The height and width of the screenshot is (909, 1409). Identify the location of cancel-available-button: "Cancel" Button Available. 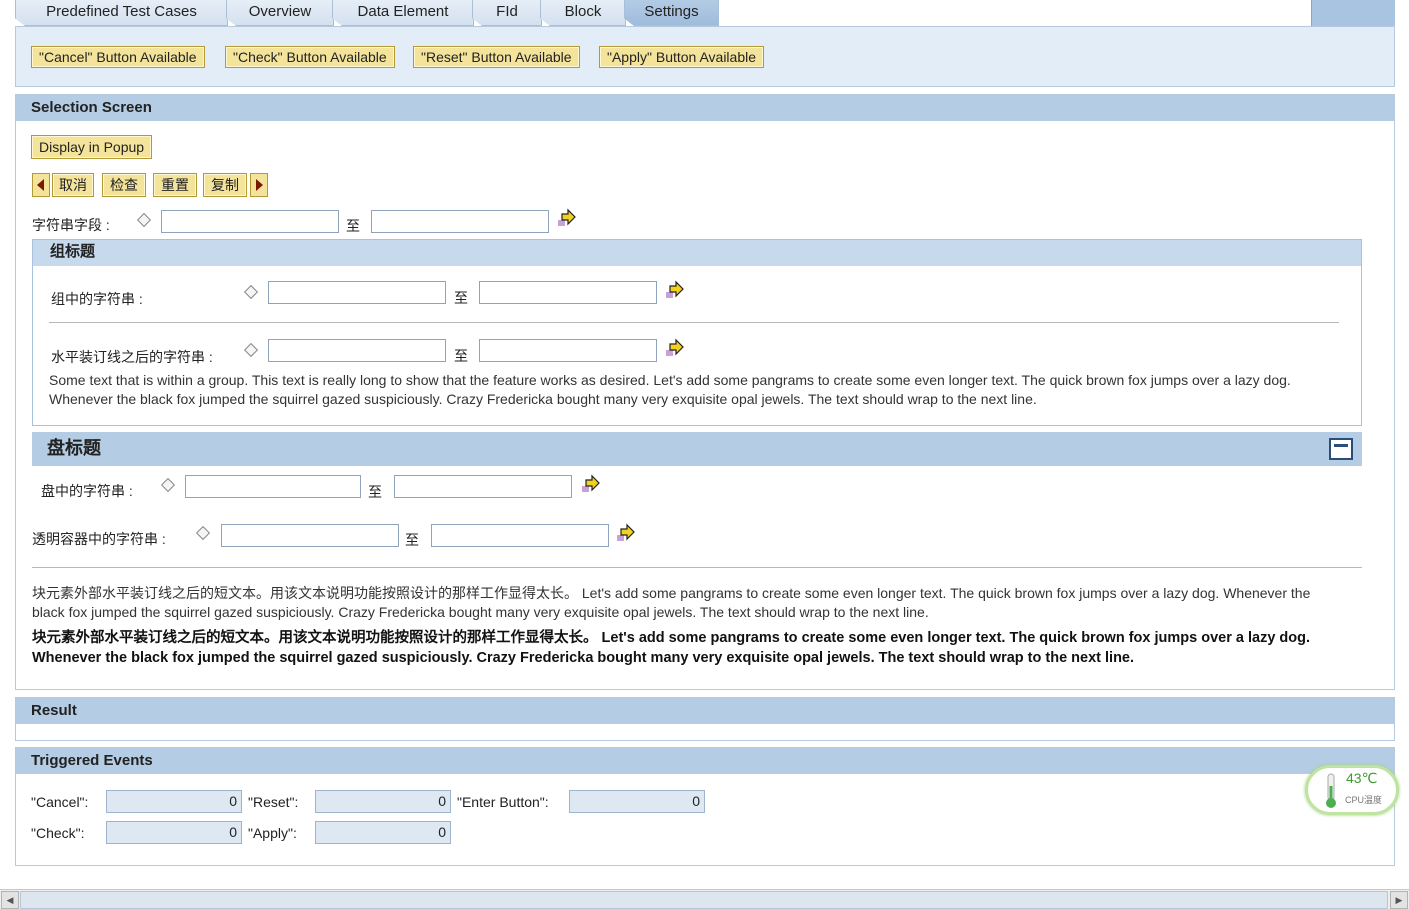
(118, 57).